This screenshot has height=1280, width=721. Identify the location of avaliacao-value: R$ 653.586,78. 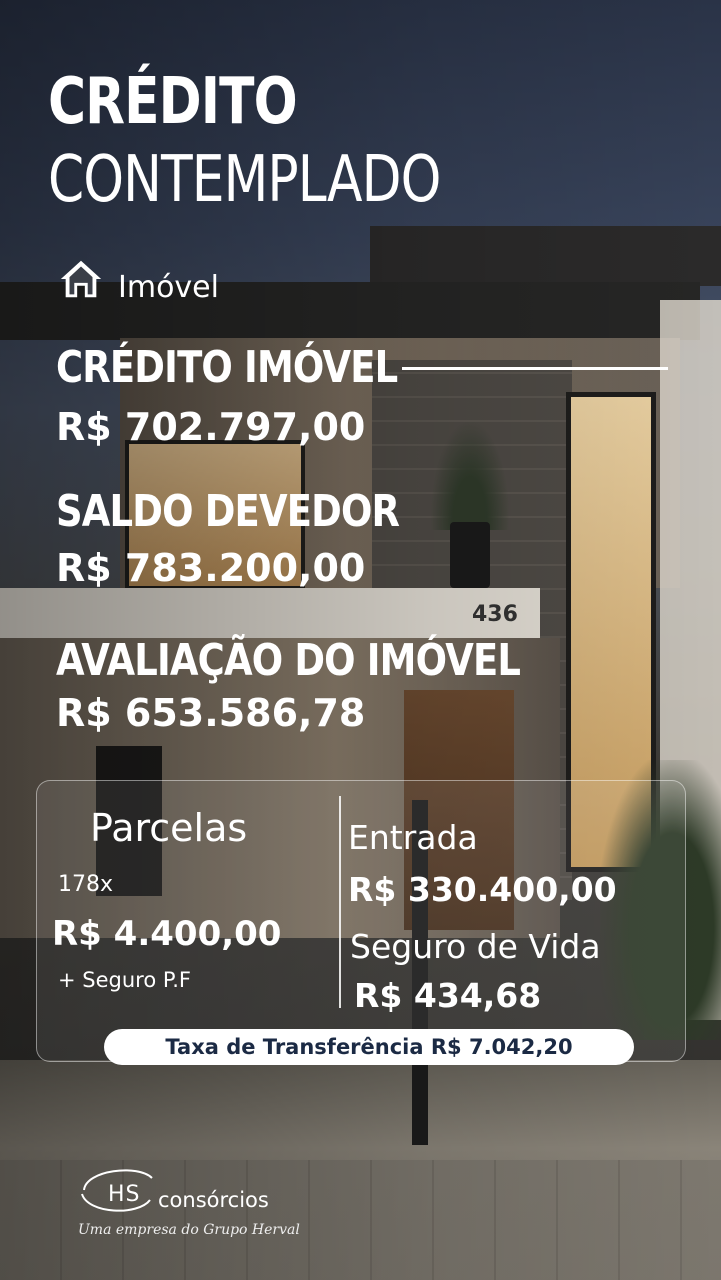
(211, 713).